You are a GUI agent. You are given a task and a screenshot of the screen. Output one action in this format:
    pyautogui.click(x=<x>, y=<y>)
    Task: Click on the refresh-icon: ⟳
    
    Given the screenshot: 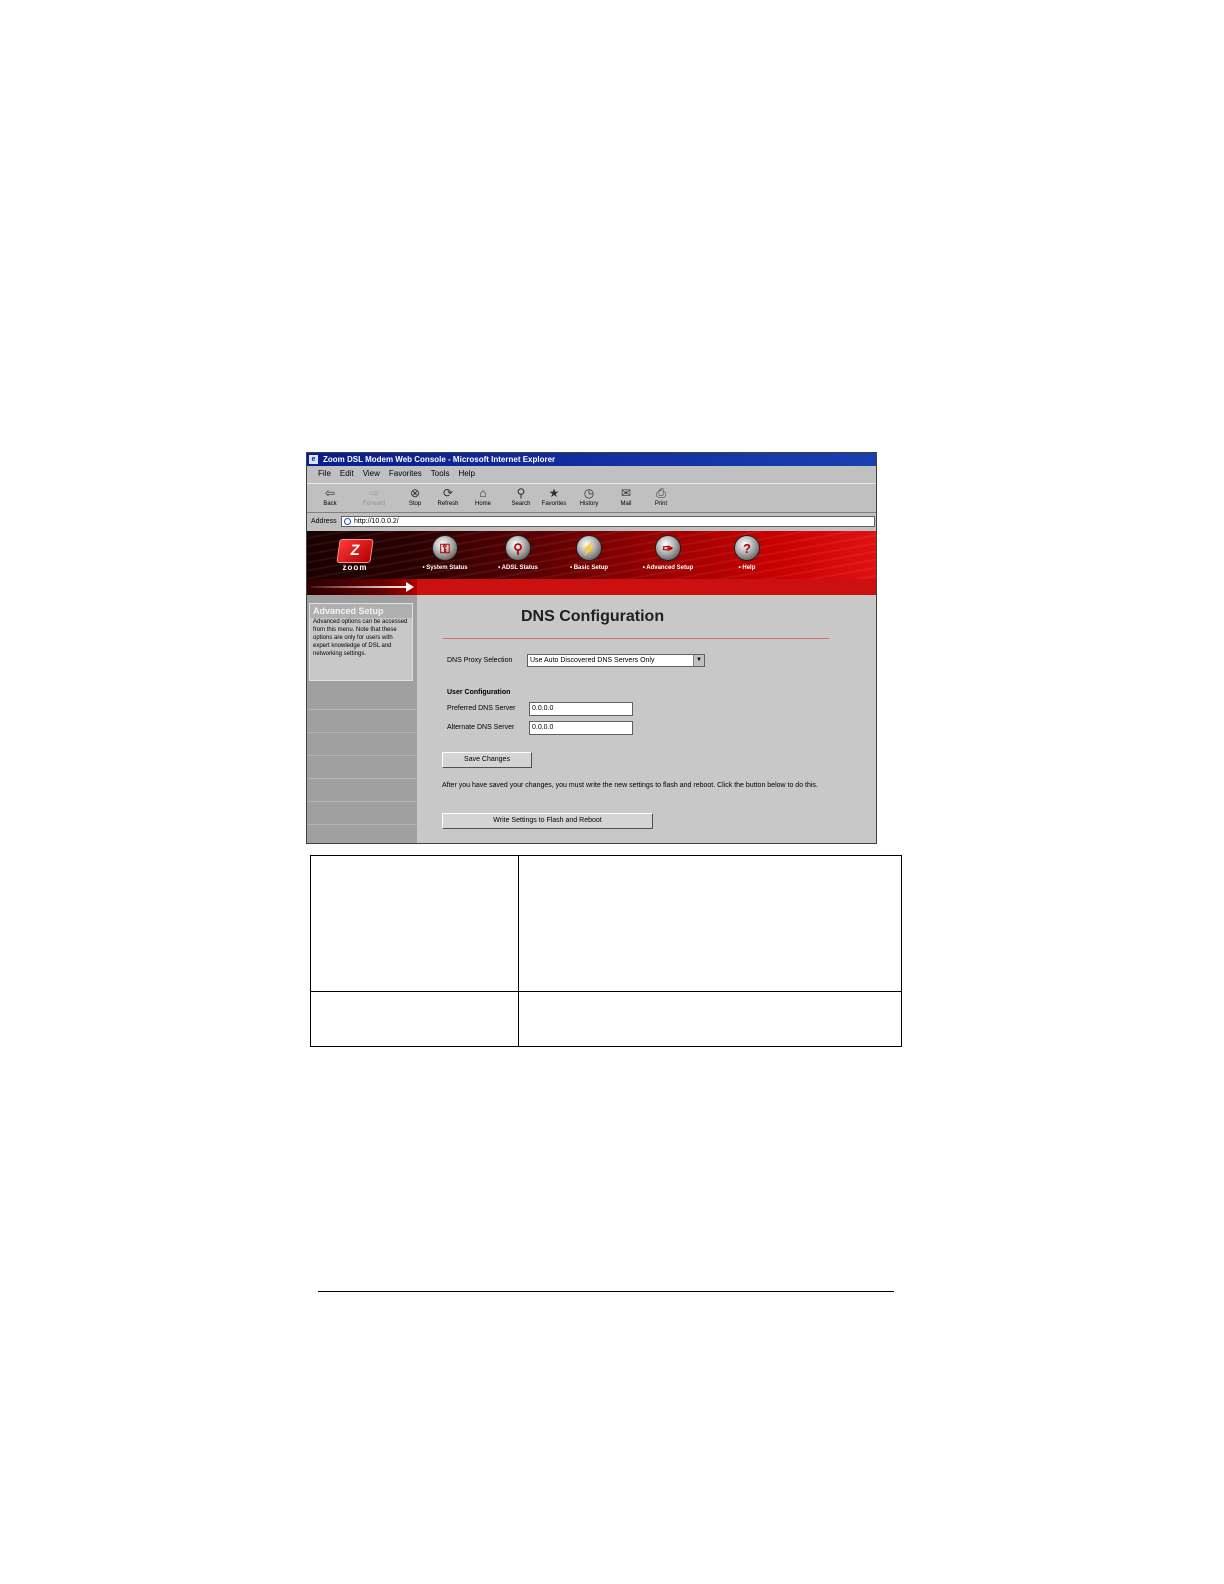 What is the action you would take?
    pyautogui.click(x=448, y=493)
    